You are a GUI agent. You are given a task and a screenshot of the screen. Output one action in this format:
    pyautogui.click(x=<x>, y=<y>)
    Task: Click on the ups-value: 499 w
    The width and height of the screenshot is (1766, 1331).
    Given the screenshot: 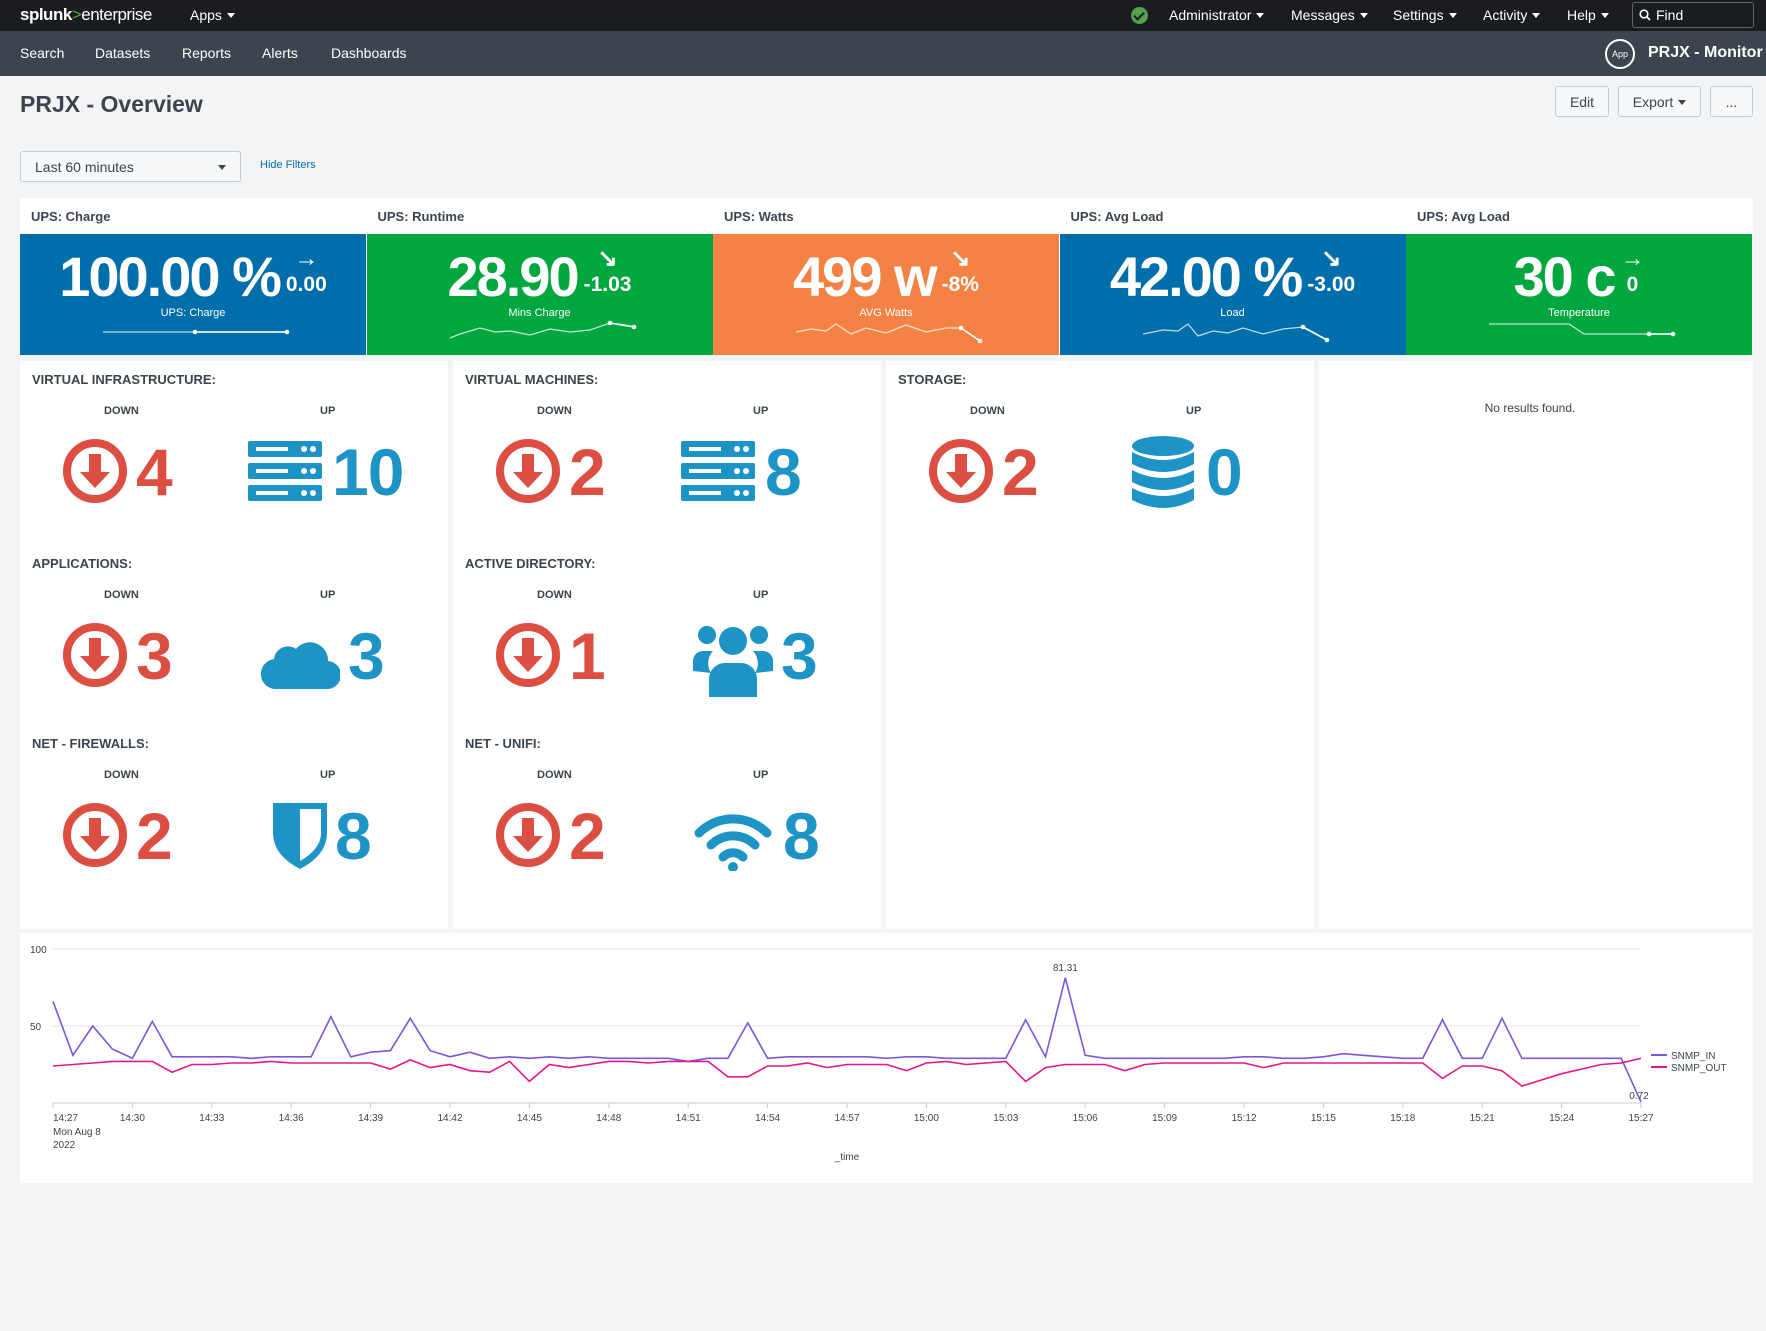 What is the action you would take?
    pyautogui.click(x=865, y=276)
    